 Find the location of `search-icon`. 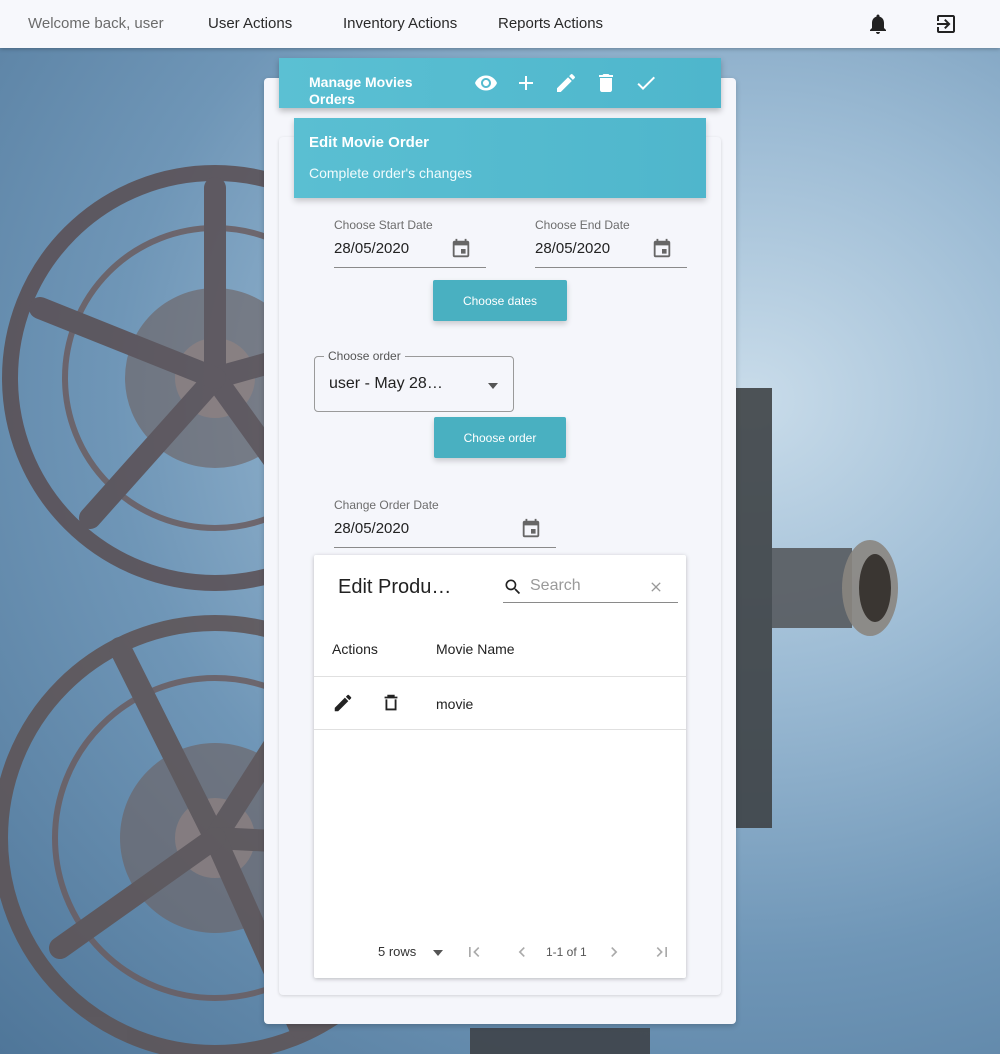

search-icon is located at coordinates (513, 587).